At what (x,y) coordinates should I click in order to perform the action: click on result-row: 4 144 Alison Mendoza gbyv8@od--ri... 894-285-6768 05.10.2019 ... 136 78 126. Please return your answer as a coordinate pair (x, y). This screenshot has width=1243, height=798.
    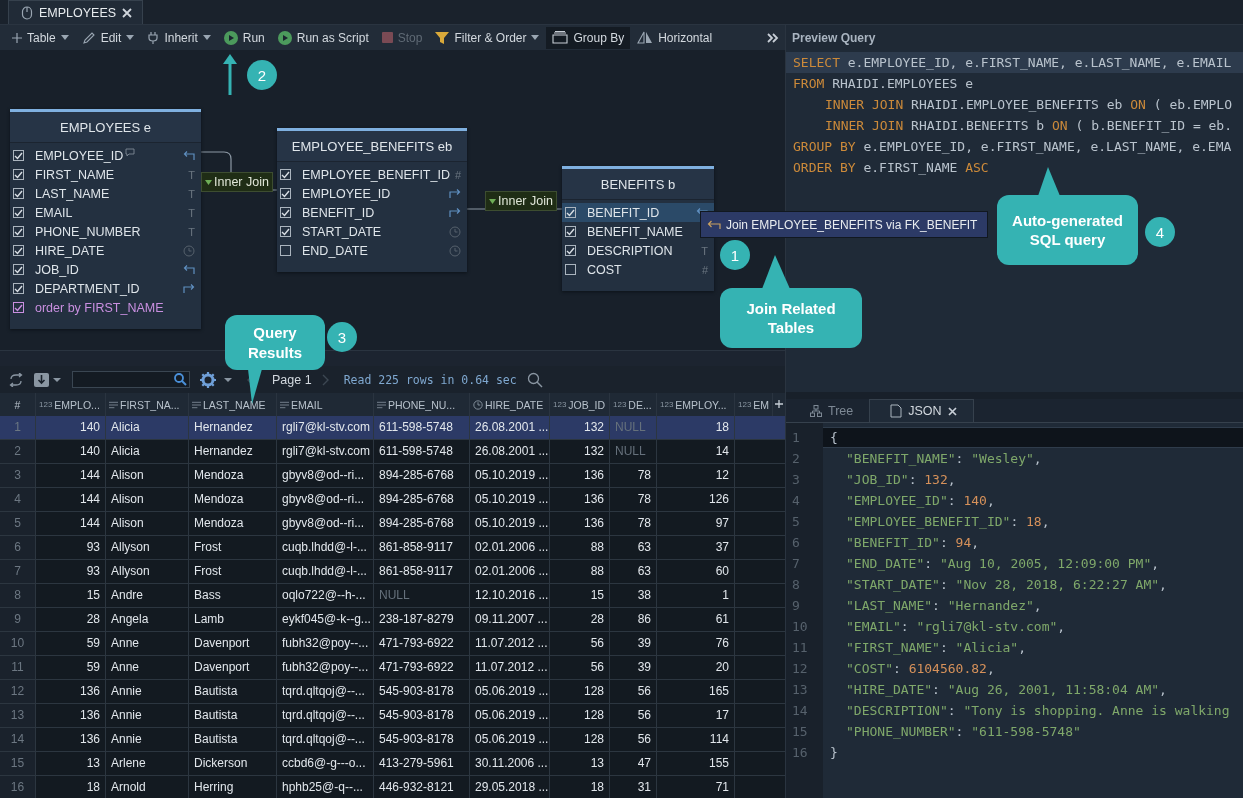
    Looking at the image, I should click on (392, 500).